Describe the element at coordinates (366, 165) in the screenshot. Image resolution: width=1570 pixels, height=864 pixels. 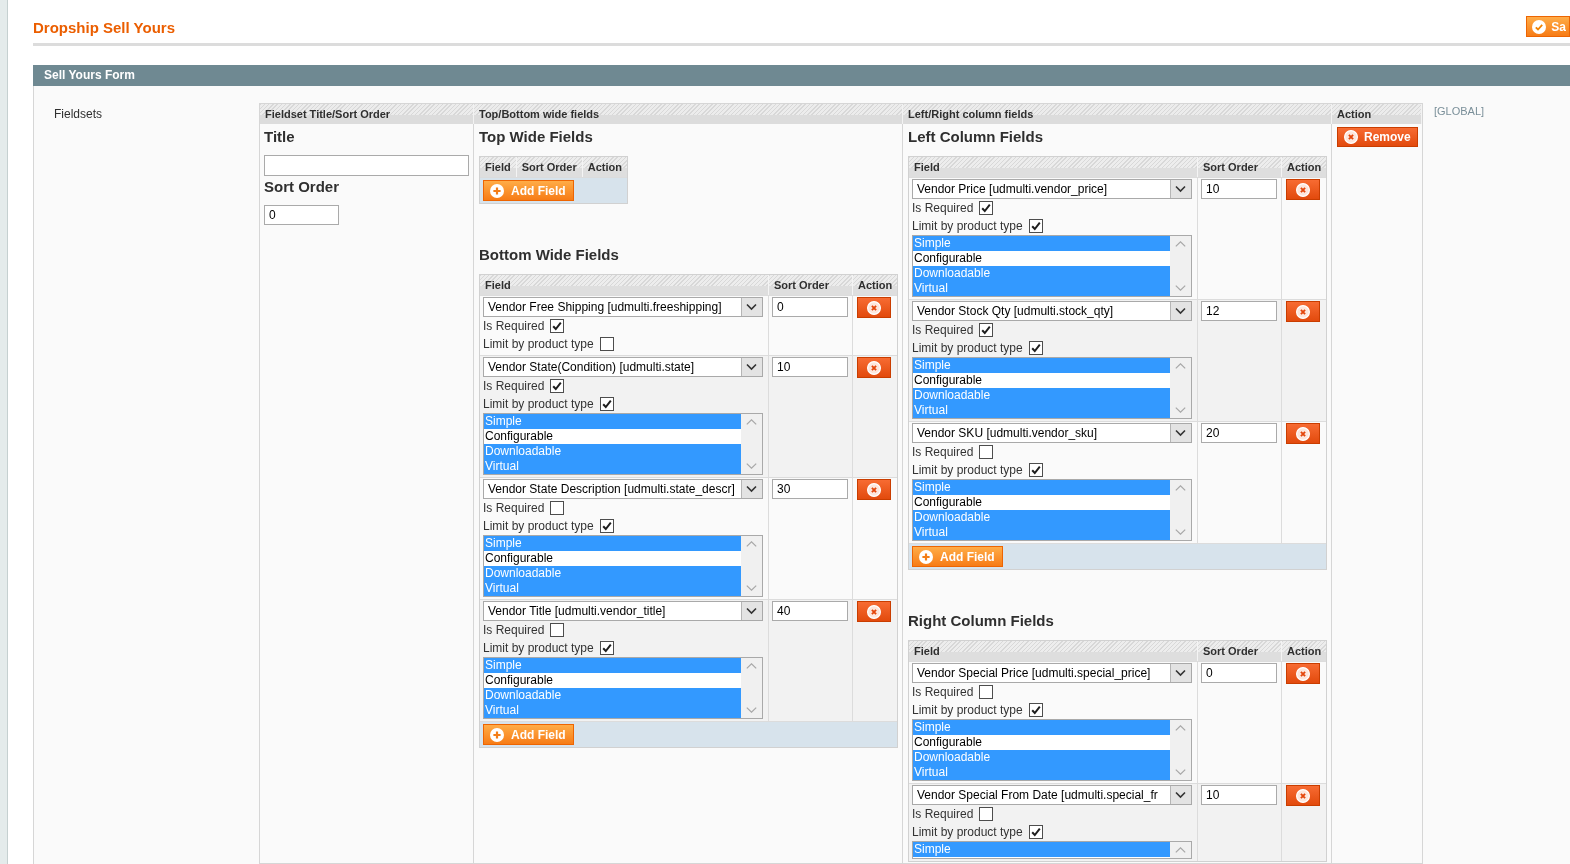
I see `title-input` at that location.